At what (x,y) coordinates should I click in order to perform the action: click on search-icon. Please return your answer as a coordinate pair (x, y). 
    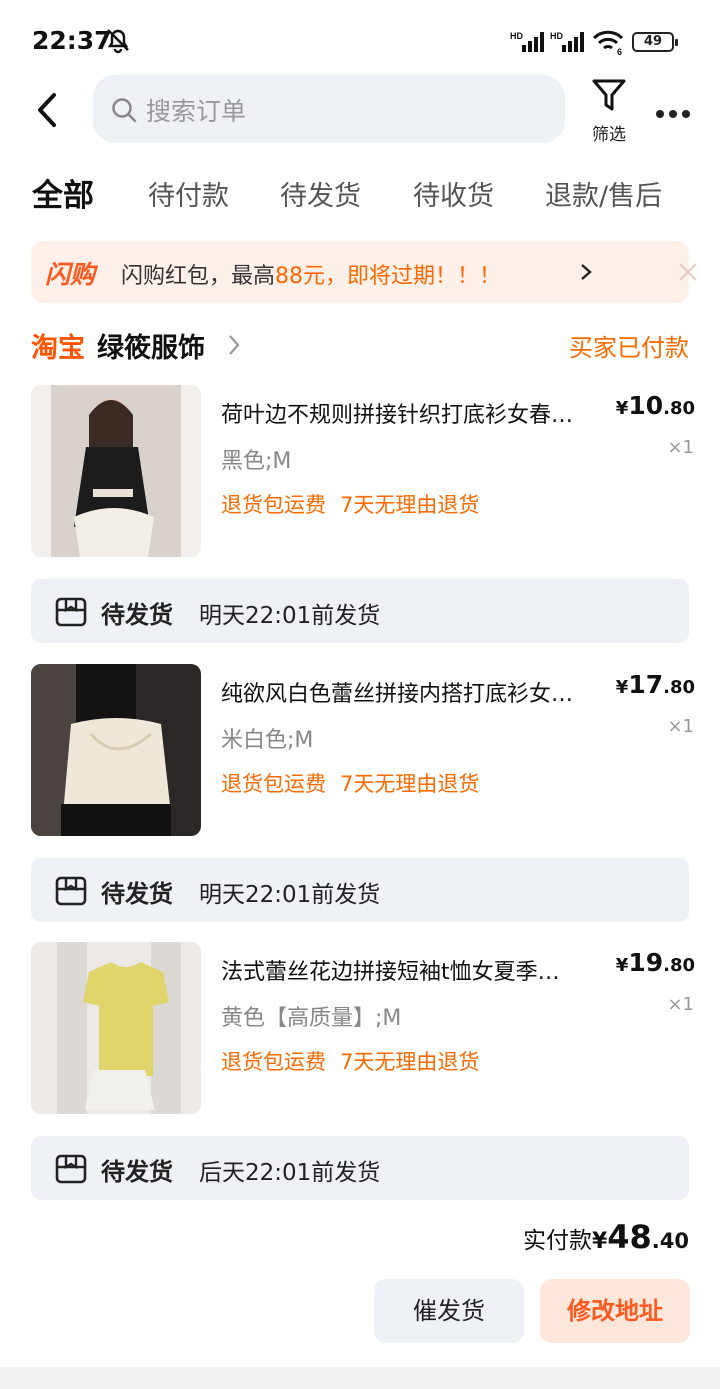
    Looking at the image, I should click on (124, 112).